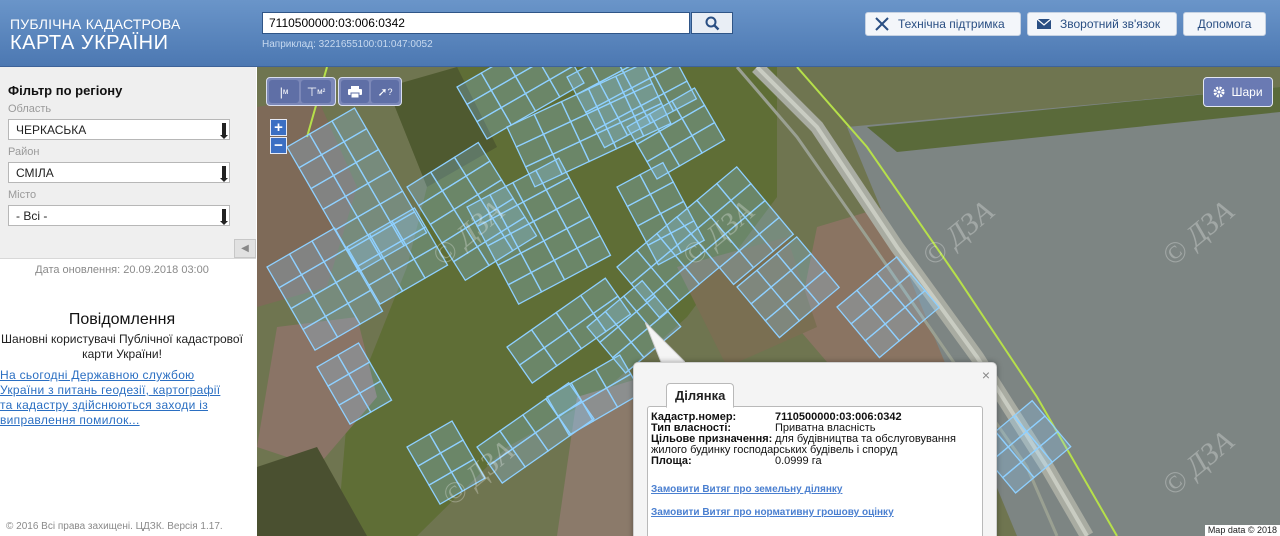 The width and height of the screenshot is (1280, 536). I want to click on measure-length-button: | м, so click(284, 91).